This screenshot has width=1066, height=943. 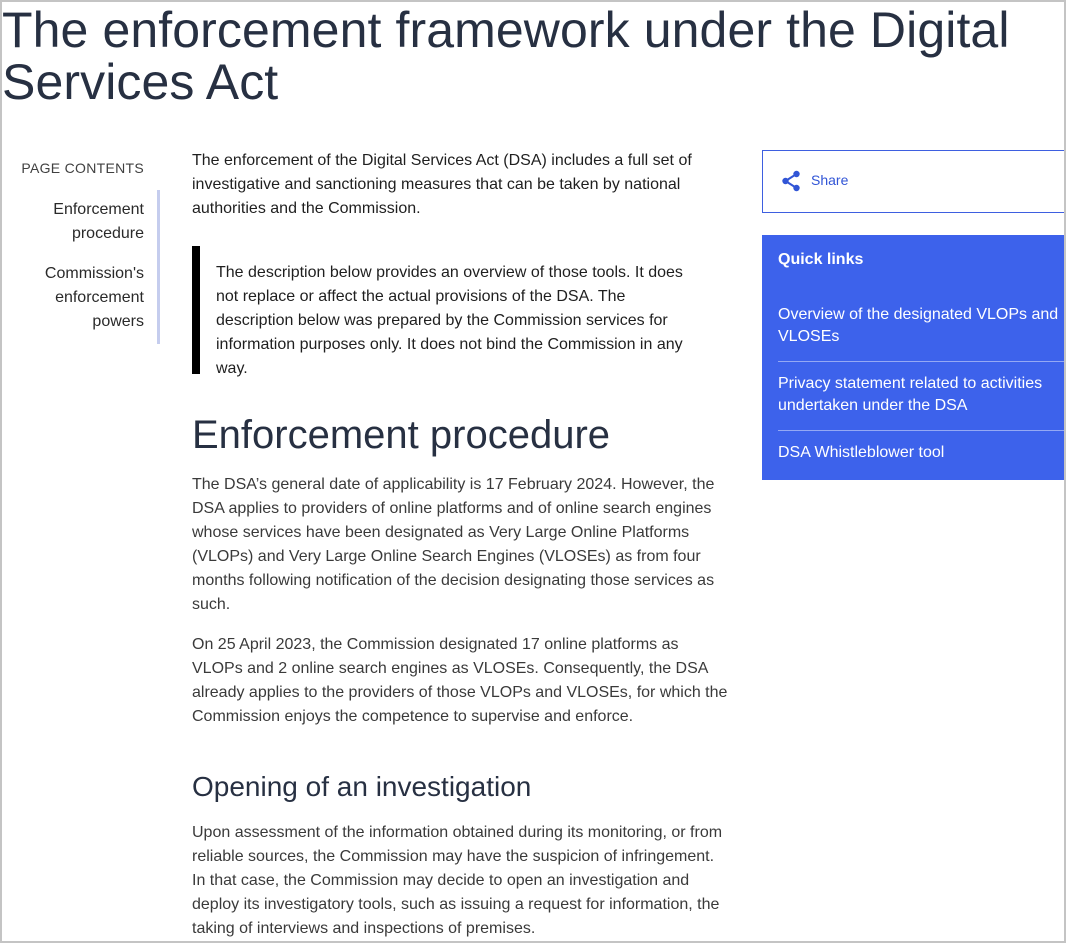 I want to click on share-button: Share, so click(x=913, y=181).